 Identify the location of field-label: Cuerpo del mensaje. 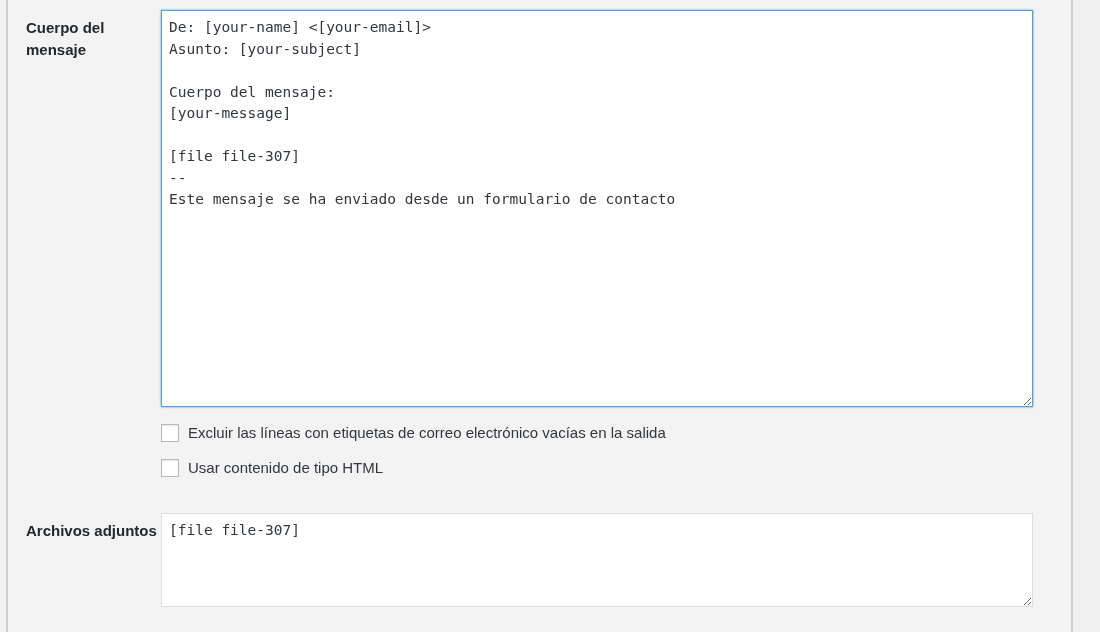
(65, 39).